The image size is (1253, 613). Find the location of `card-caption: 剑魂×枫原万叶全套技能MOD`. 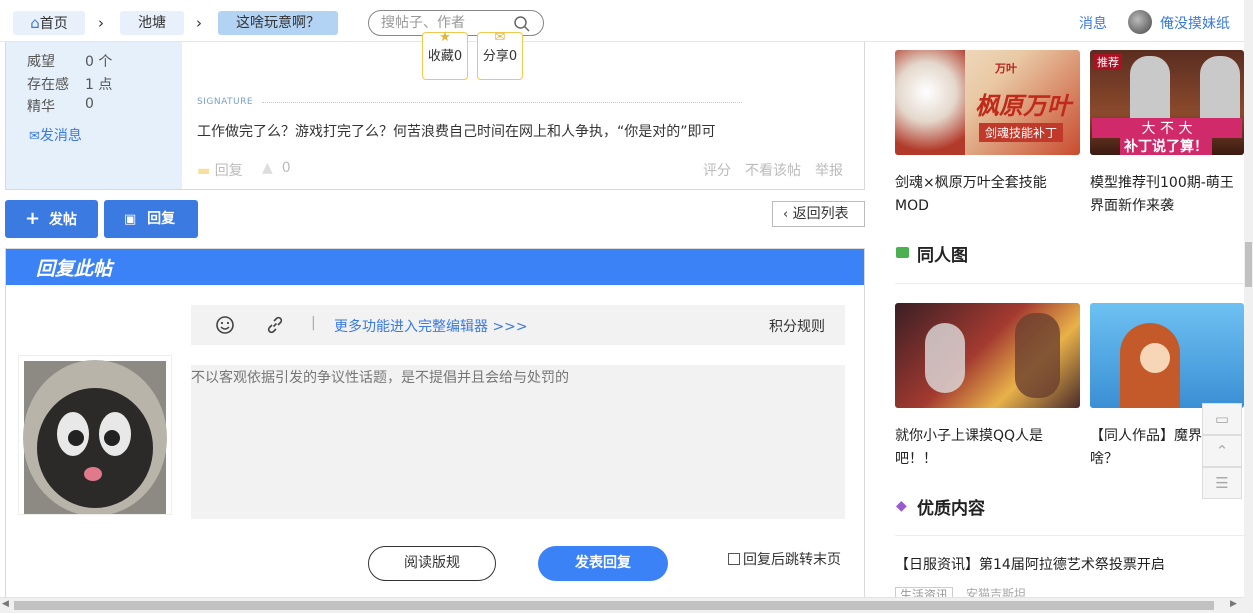

card-caption: 剑魂×枫原万叶全套技能MOD is located at coordinates (982, 195).